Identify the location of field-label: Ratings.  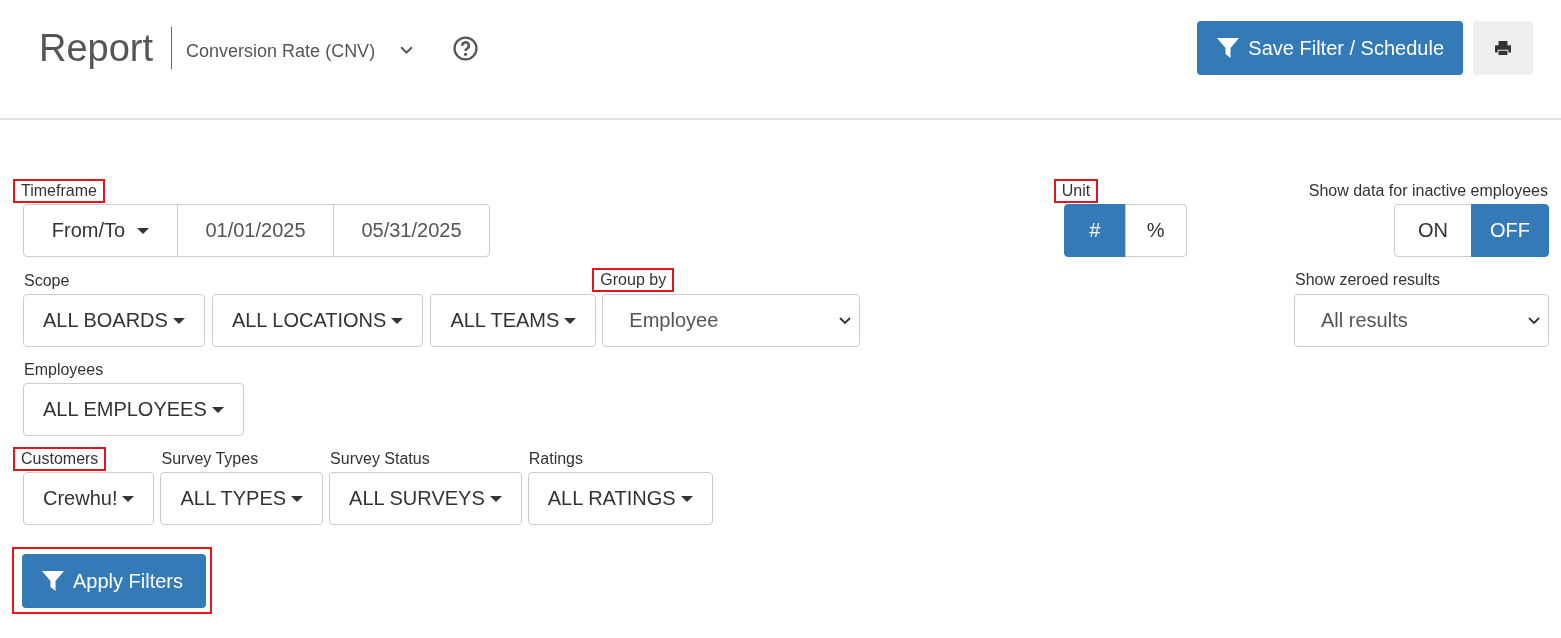
(555, 459).